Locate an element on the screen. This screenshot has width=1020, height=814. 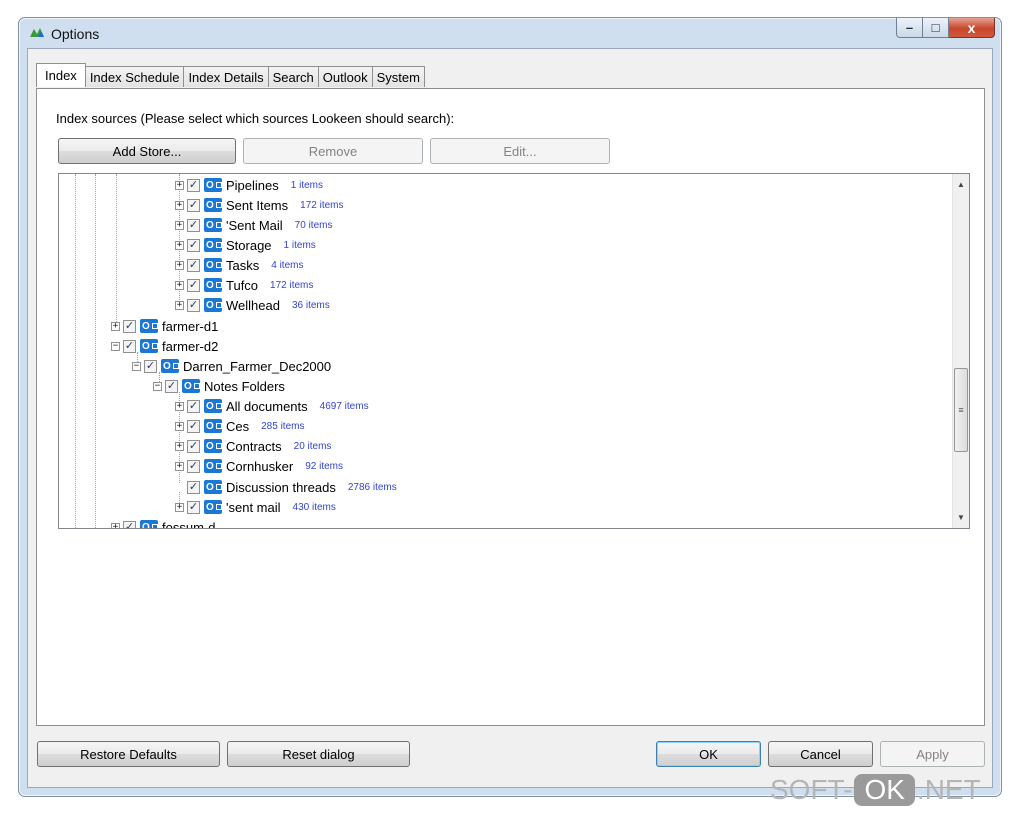
tree-item: ✓ O Discussion threads 2786 items is located at coordinates (286, 487).